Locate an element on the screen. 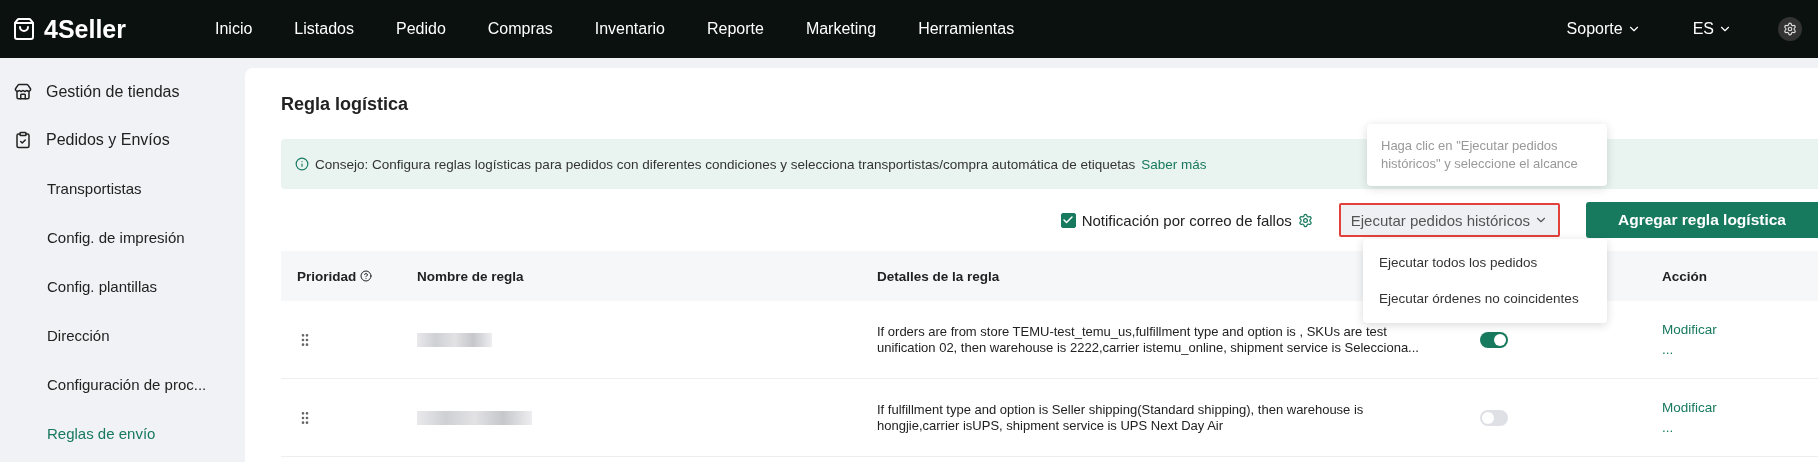  sidebar-item: Transportistas is located at coordinates (122, 188).